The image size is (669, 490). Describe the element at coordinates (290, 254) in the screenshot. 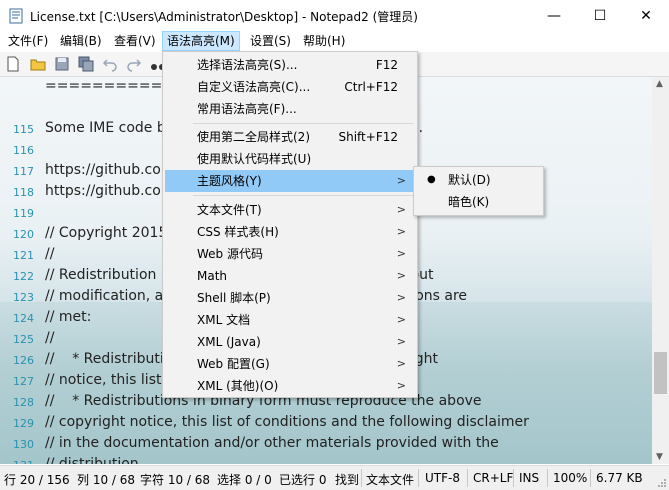

I see `menu-item-web-source: Web 源代码 >` at that location.